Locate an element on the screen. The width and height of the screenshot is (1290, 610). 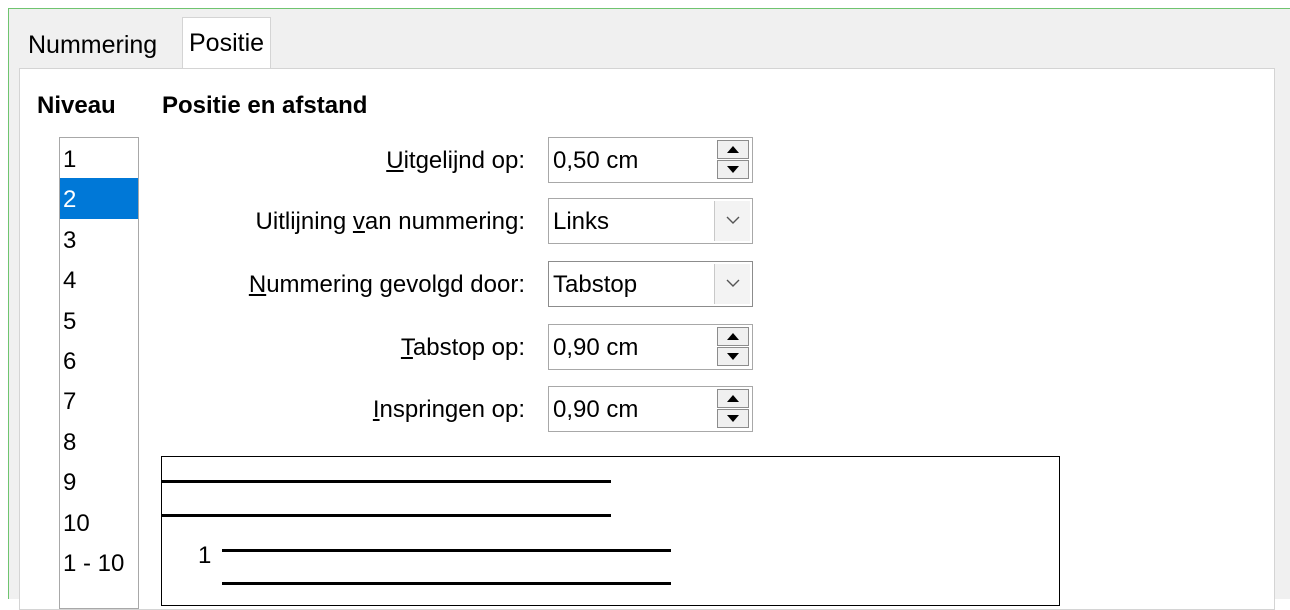
level-item-2: 2 is located at coordinates (99, 198).